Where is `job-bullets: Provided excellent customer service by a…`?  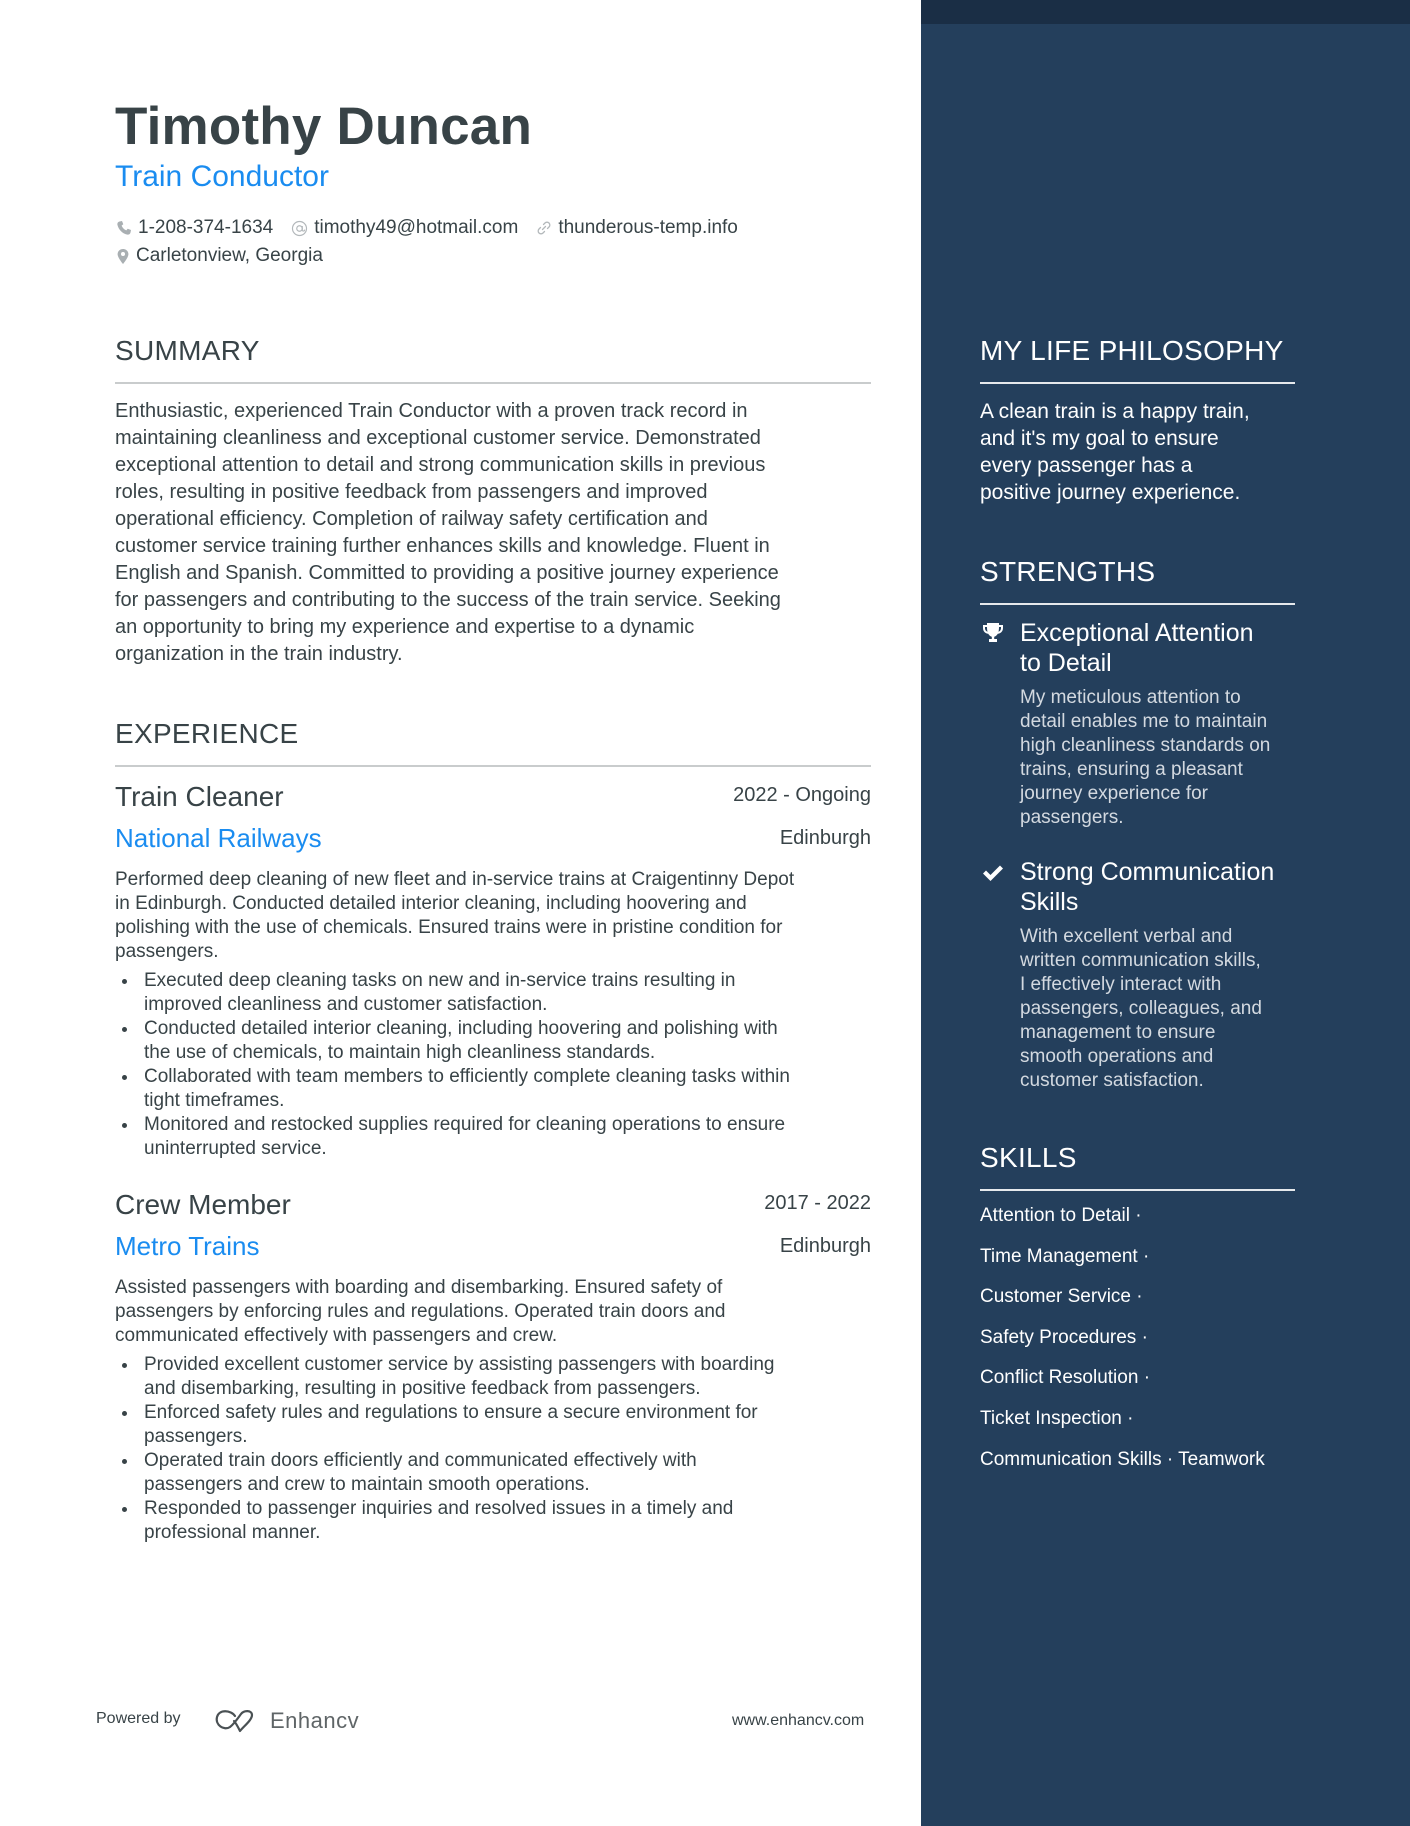
job-bullets: Provided excellent customer service by a… is located at coordinates (495, 1449).